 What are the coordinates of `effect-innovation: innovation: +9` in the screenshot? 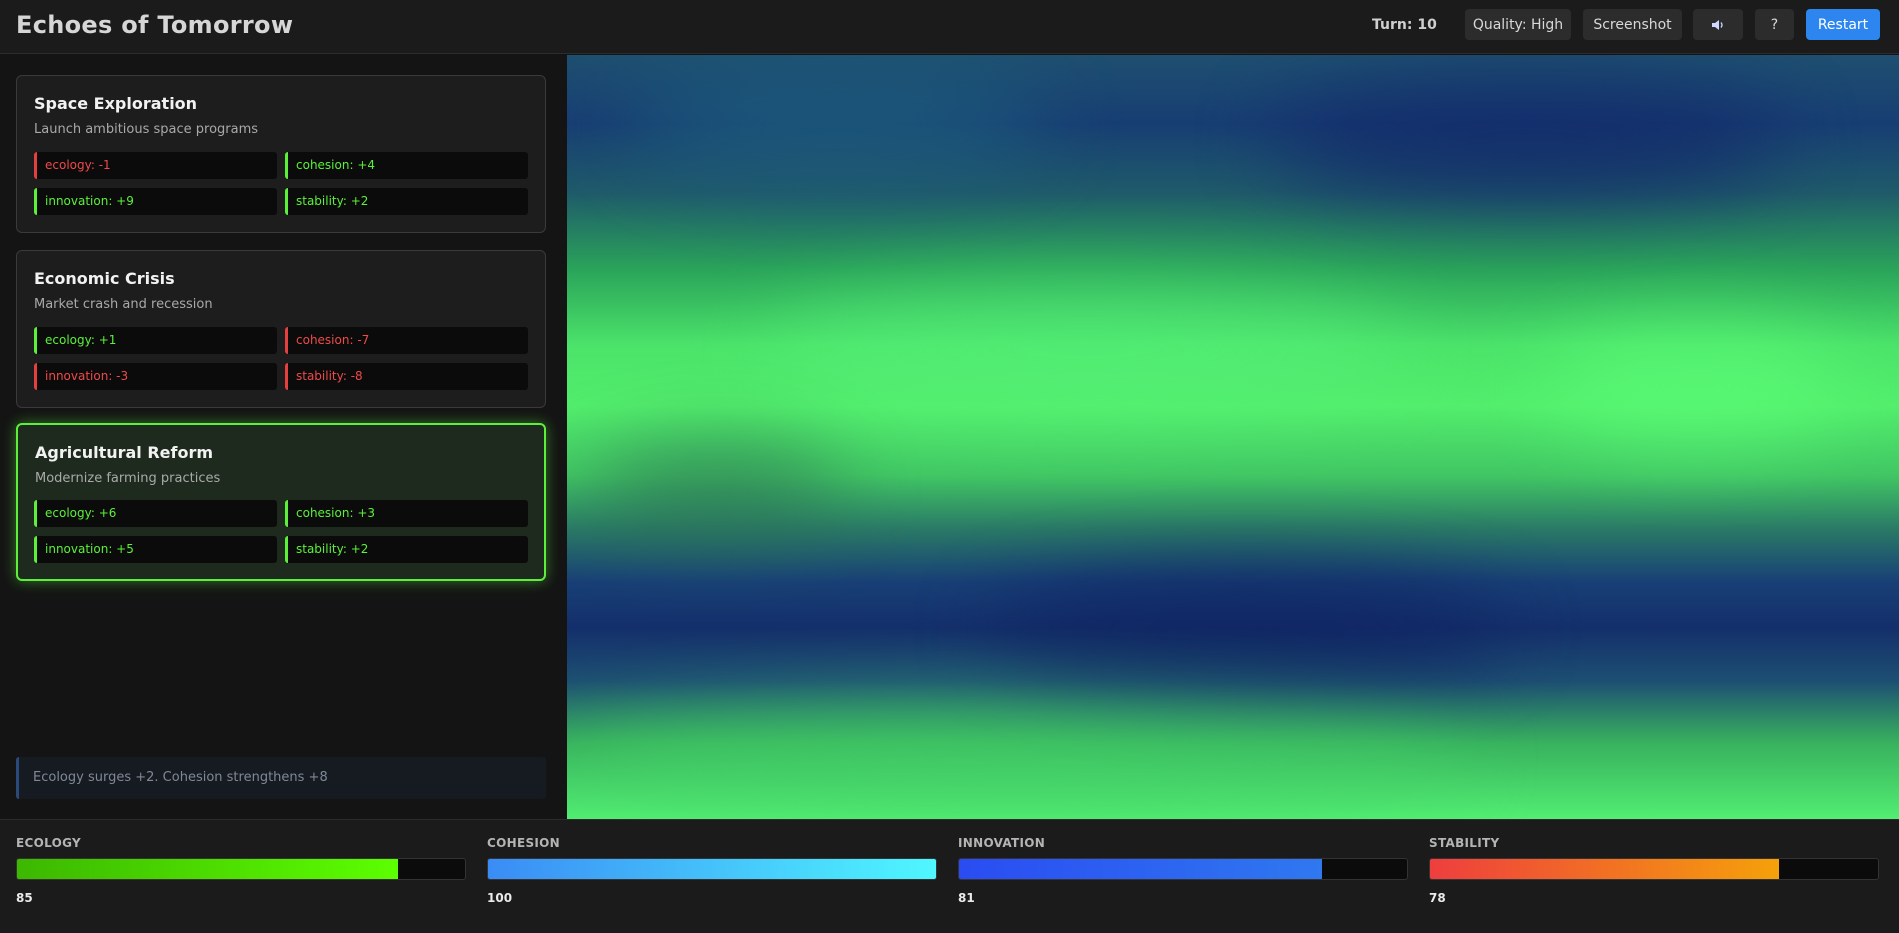 It's located at (155, 201).